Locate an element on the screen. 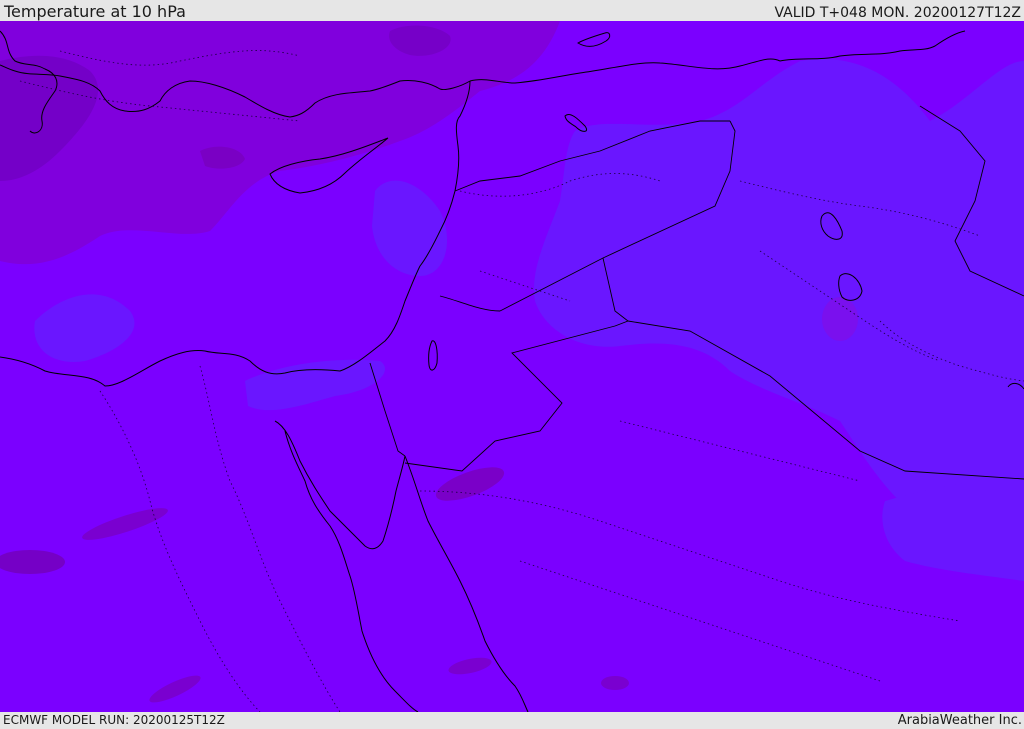 Image resolution: width=1024 pixels, height=729 pixels. model-run-label: ECMWF MODEL RUN: 20200125T12Z is located at coordinates (114, 720).